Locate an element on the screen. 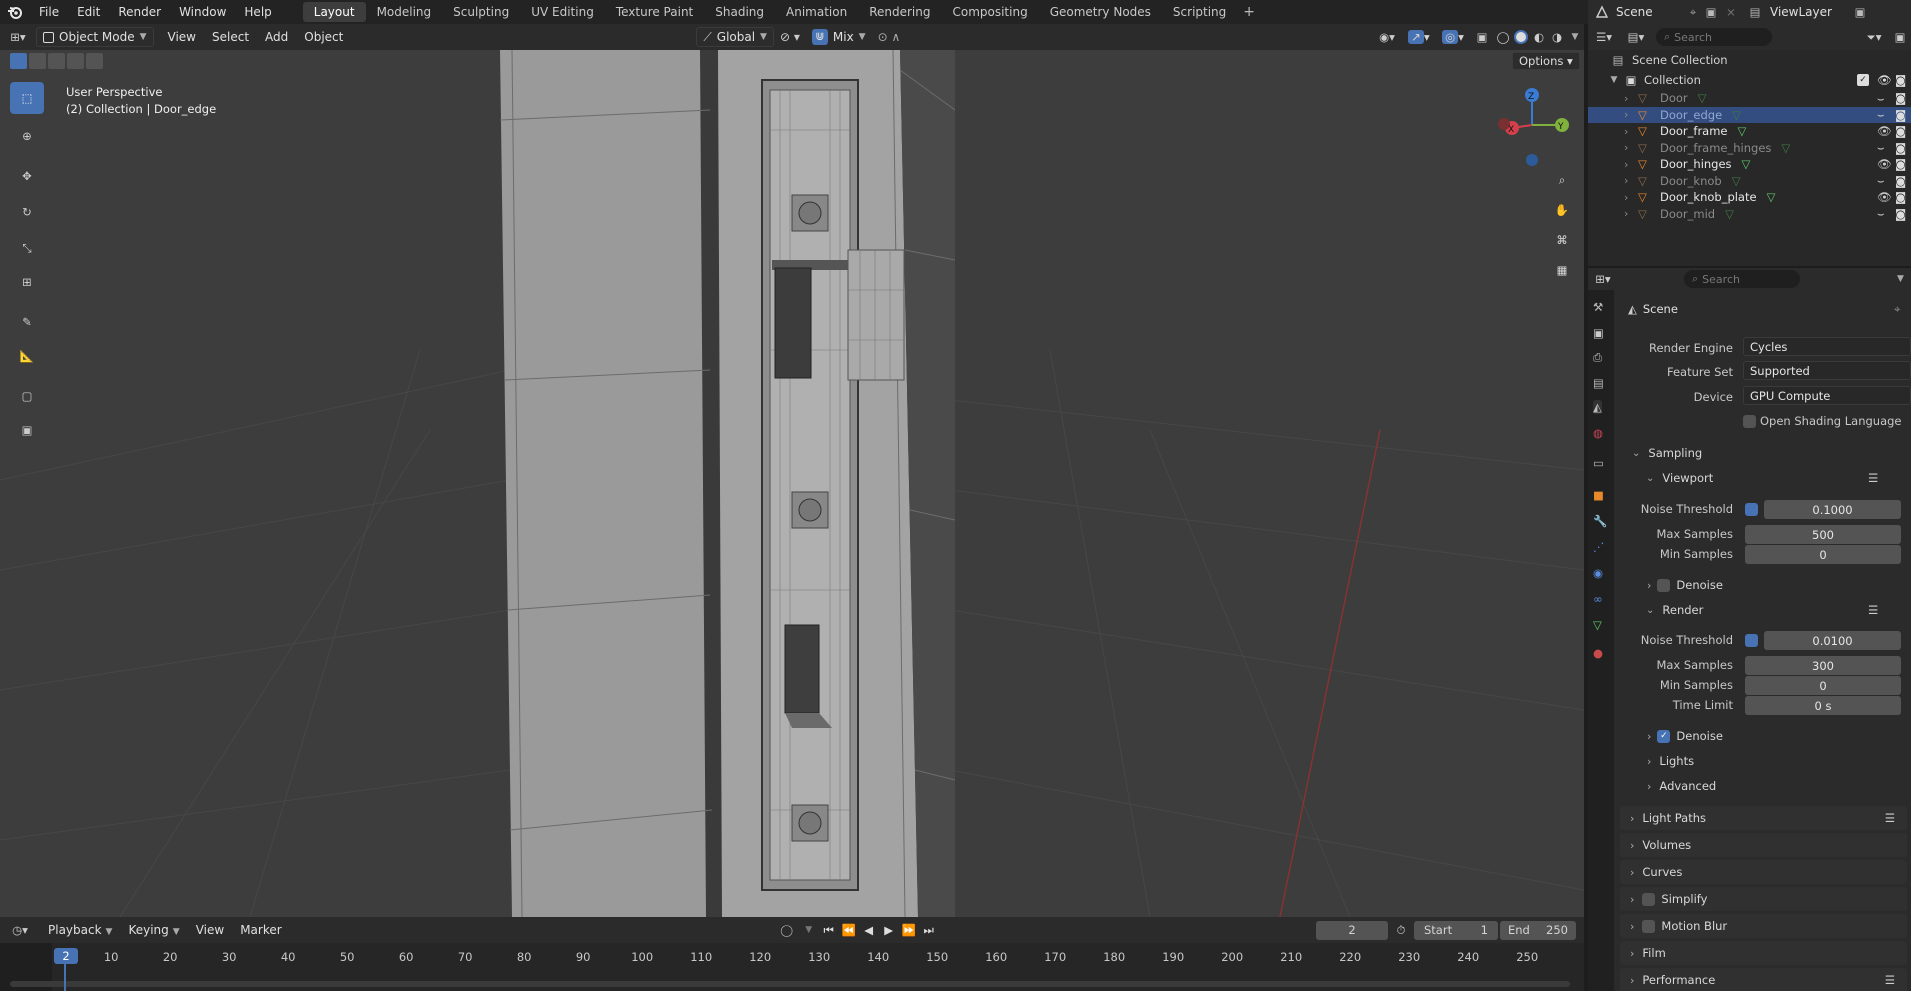  pan-hand-icon: ✋ is located at coordinates (1562, 210).